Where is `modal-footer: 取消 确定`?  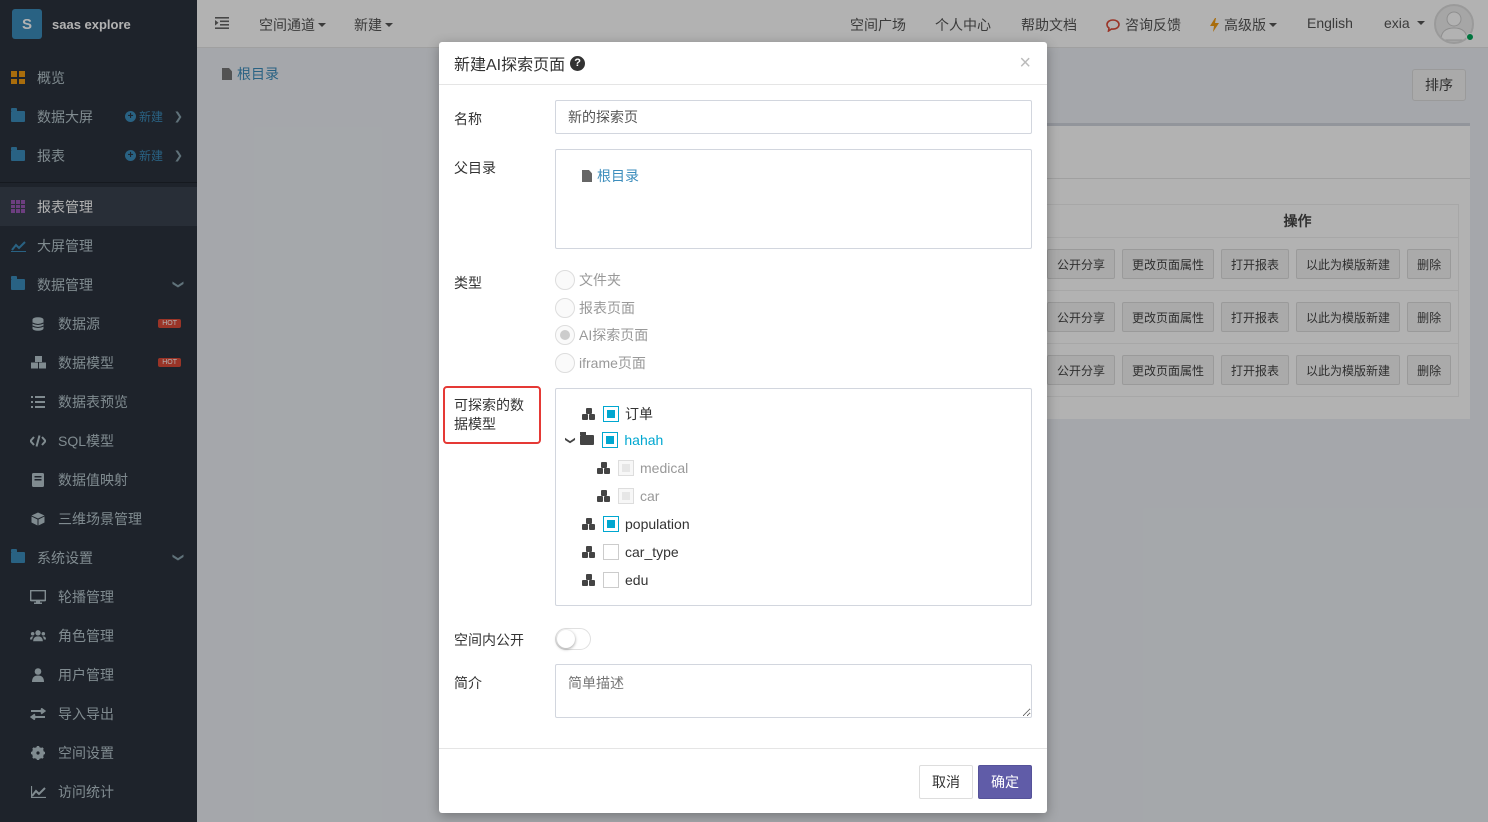
modal-footer: 取消 确定 is located at coordinates (743, 780).